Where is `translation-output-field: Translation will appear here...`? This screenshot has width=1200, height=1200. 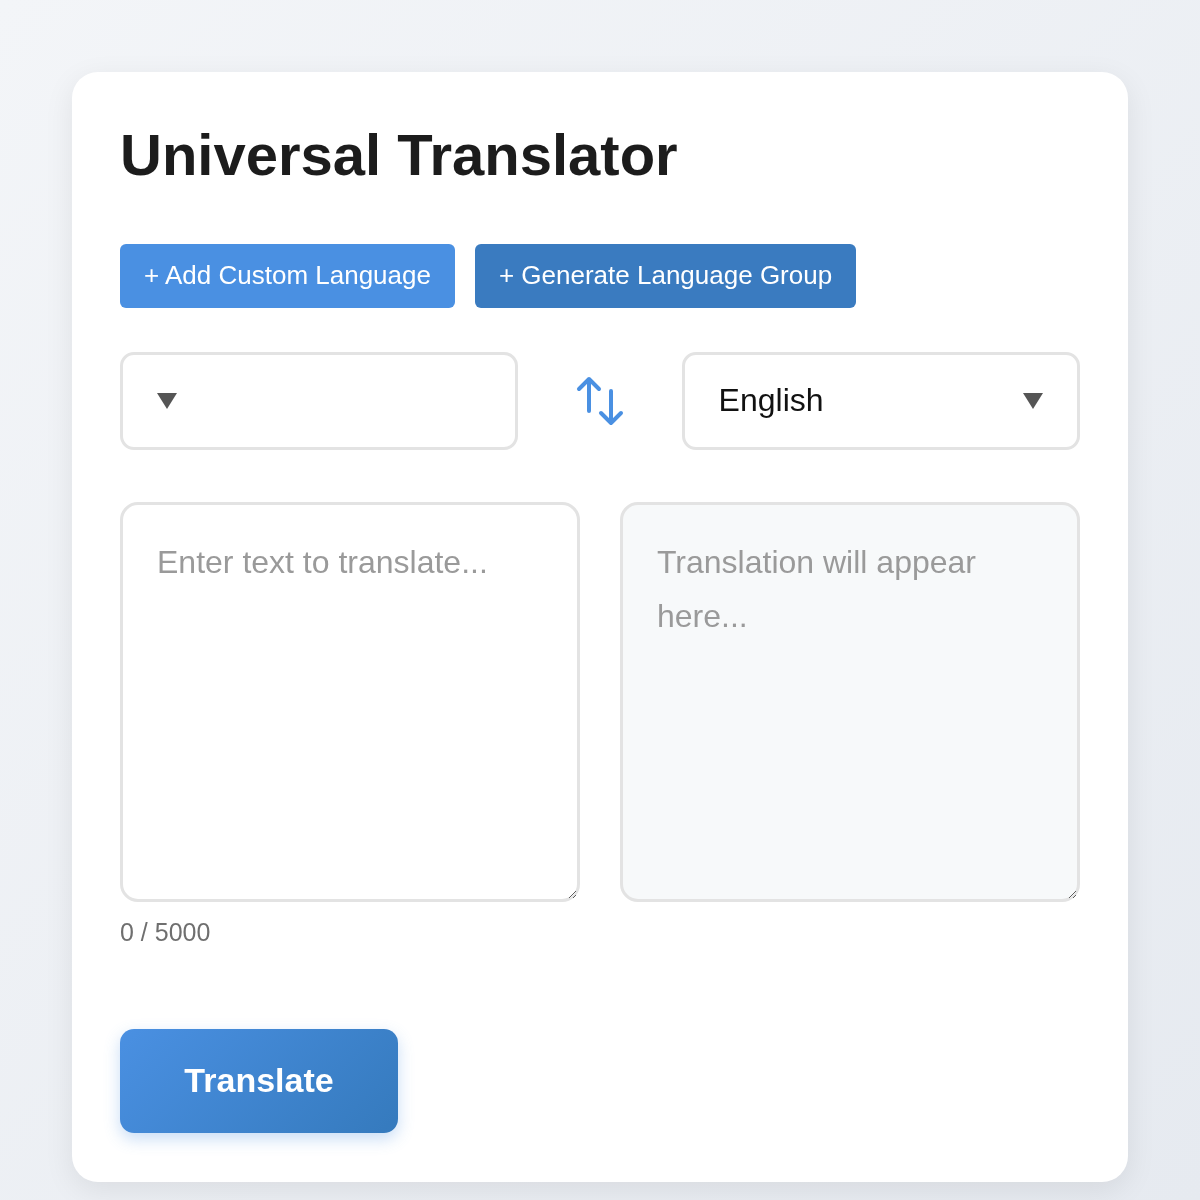 translation-output-field: Translation will appear here... is located at coordinates (850, 701).